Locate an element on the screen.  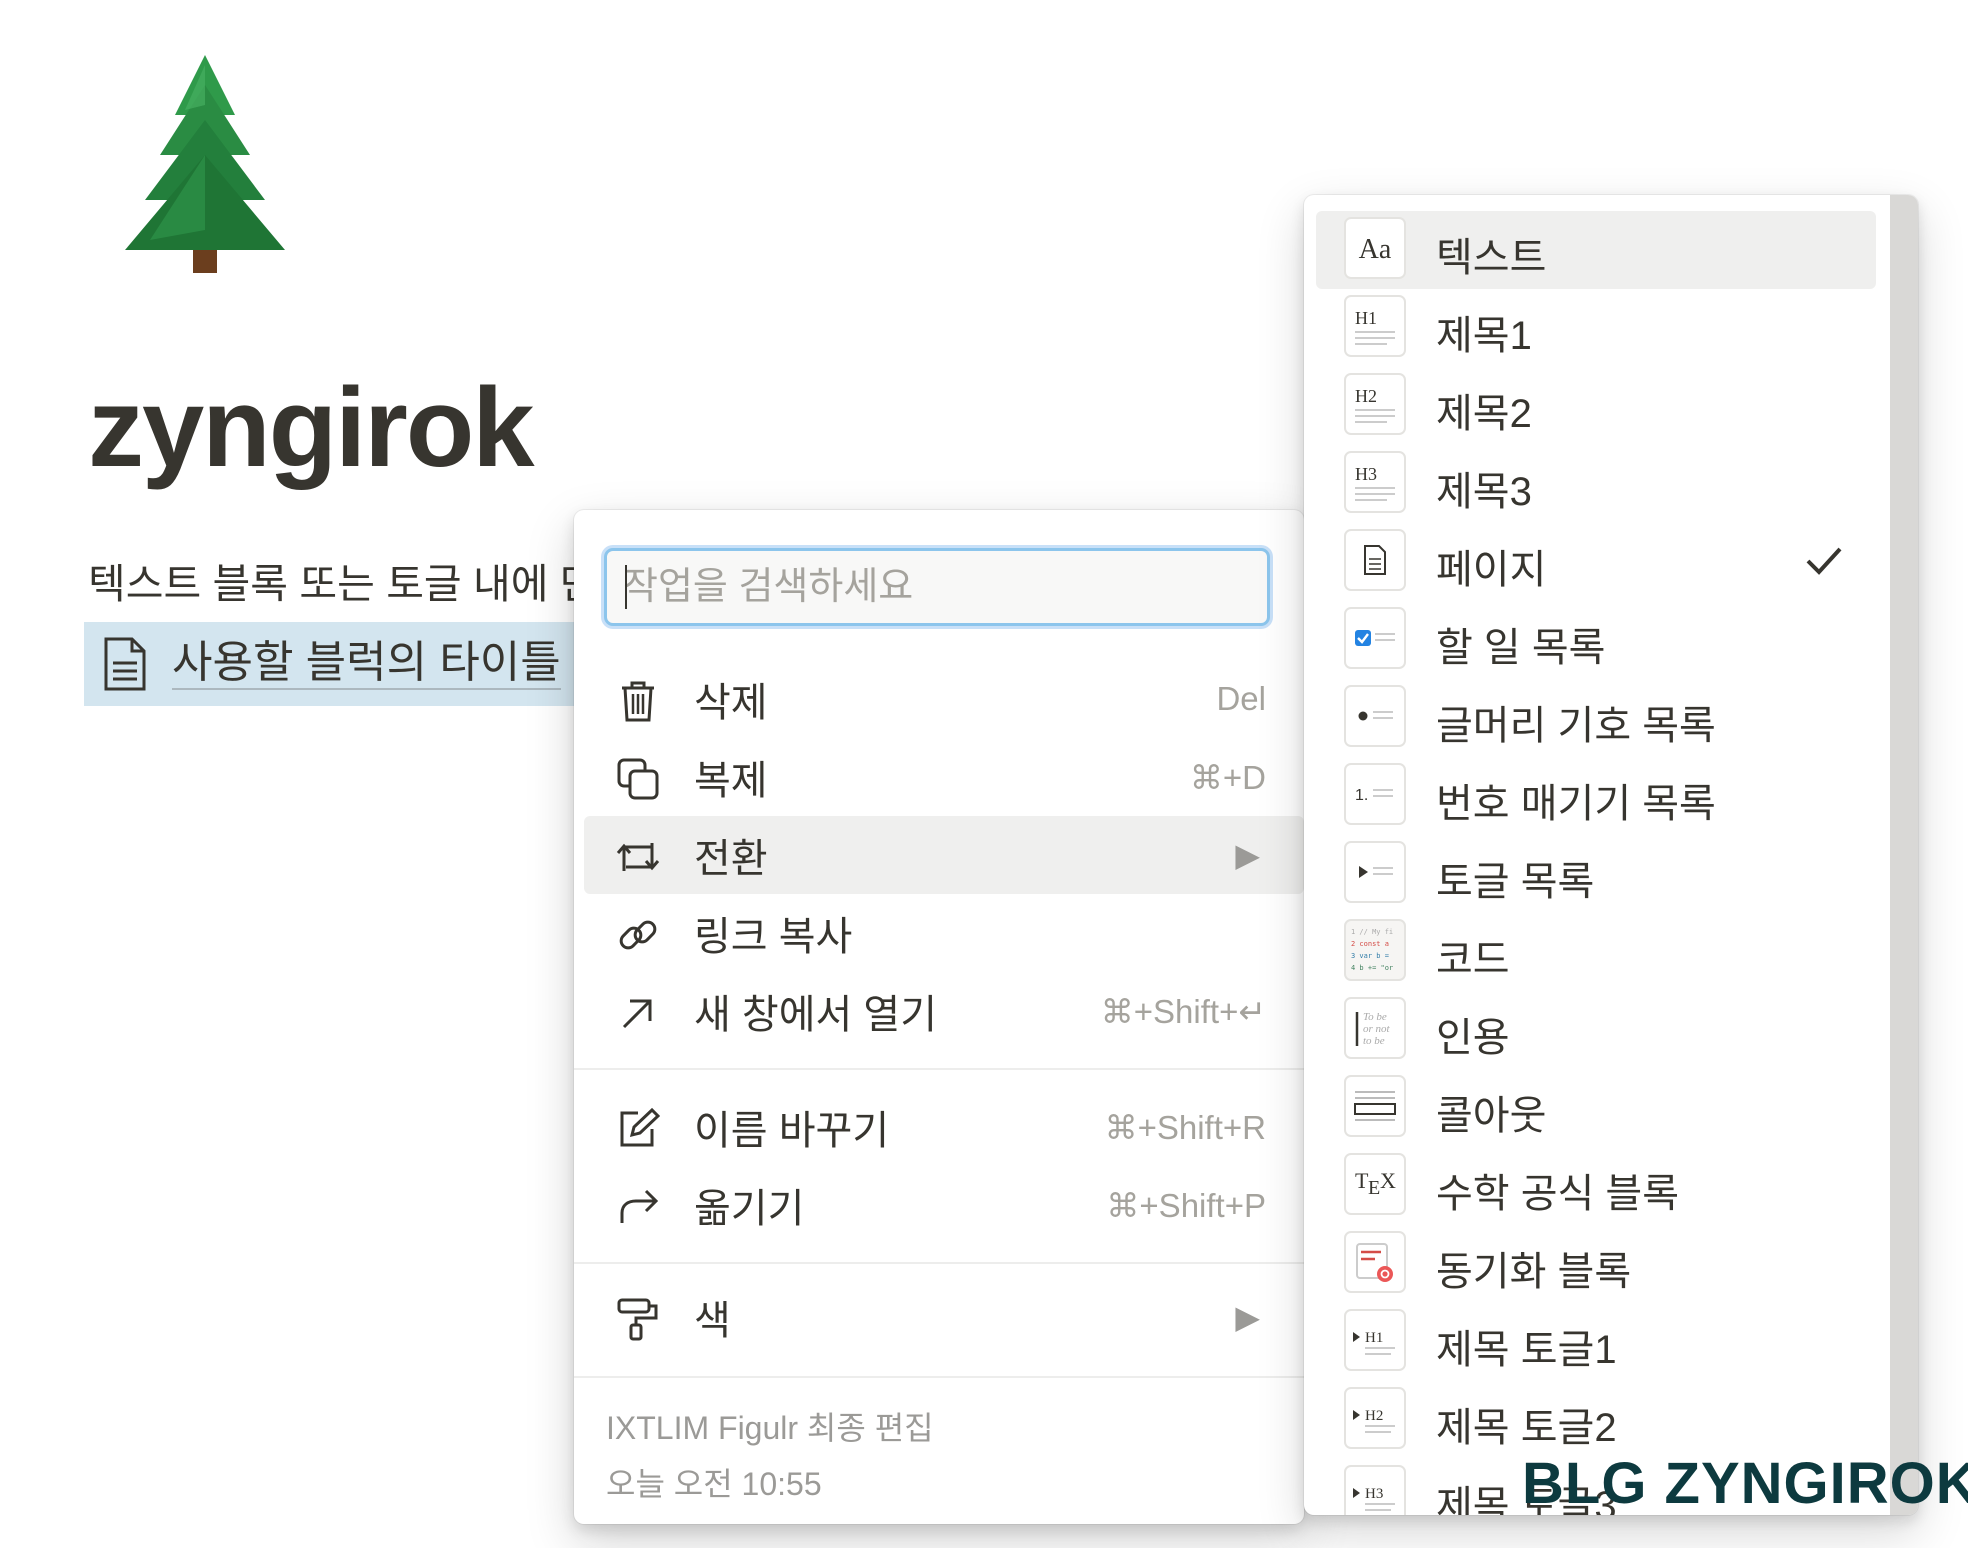
last-edited-footer: IXTLIM Figulr 최종 편집 오늘 오전 10:55 is located at coordinates (770, 1456).